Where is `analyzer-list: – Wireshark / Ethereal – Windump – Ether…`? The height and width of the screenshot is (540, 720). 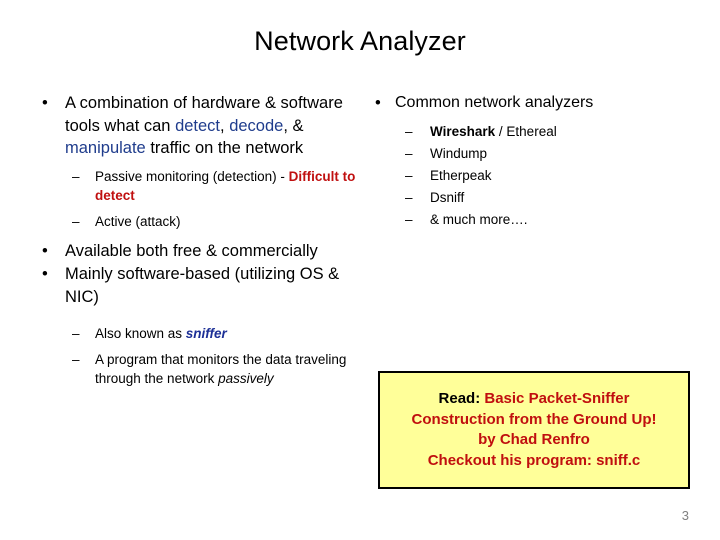 analyzer-list: – Wireshark / Ethereal – Windump – Ether… is located at coordinates (528, 176).